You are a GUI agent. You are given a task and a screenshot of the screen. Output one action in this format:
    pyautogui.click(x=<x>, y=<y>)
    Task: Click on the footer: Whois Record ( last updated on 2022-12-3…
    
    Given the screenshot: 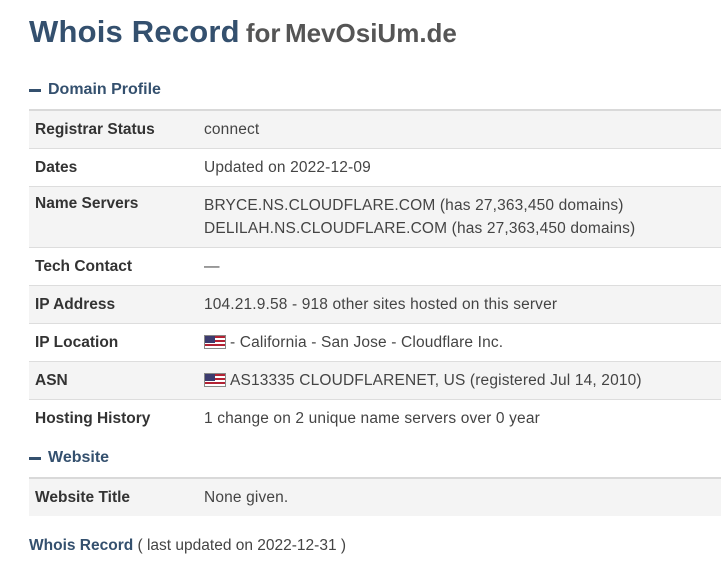 What is the action you would take?
    pyautogui.click(x=187, y=546)
    